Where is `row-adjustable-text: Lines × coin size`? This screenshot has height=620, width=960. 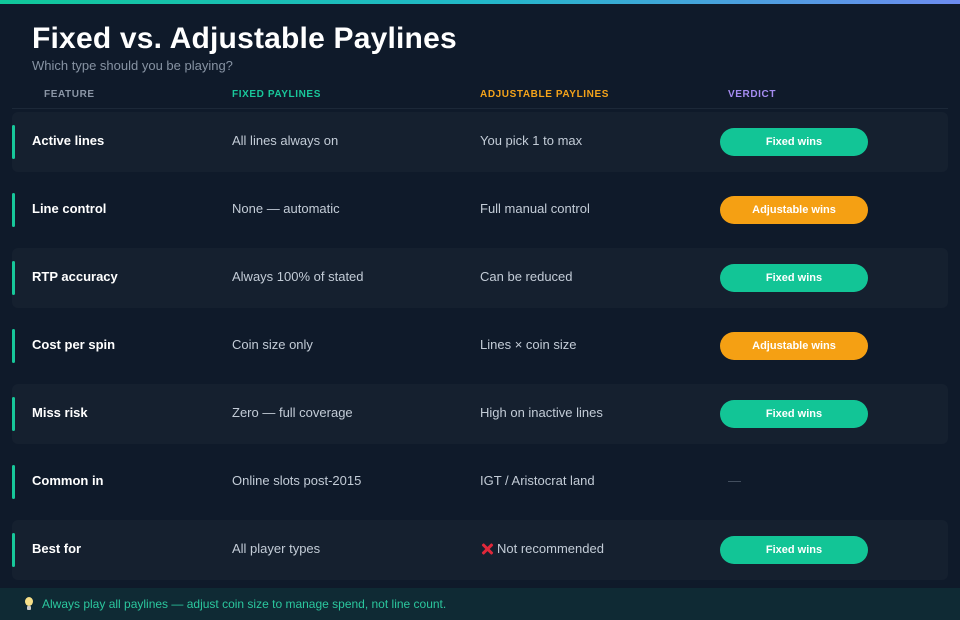
row-adjustable-text: Lines × coin size is located at coordinates (528, 344).